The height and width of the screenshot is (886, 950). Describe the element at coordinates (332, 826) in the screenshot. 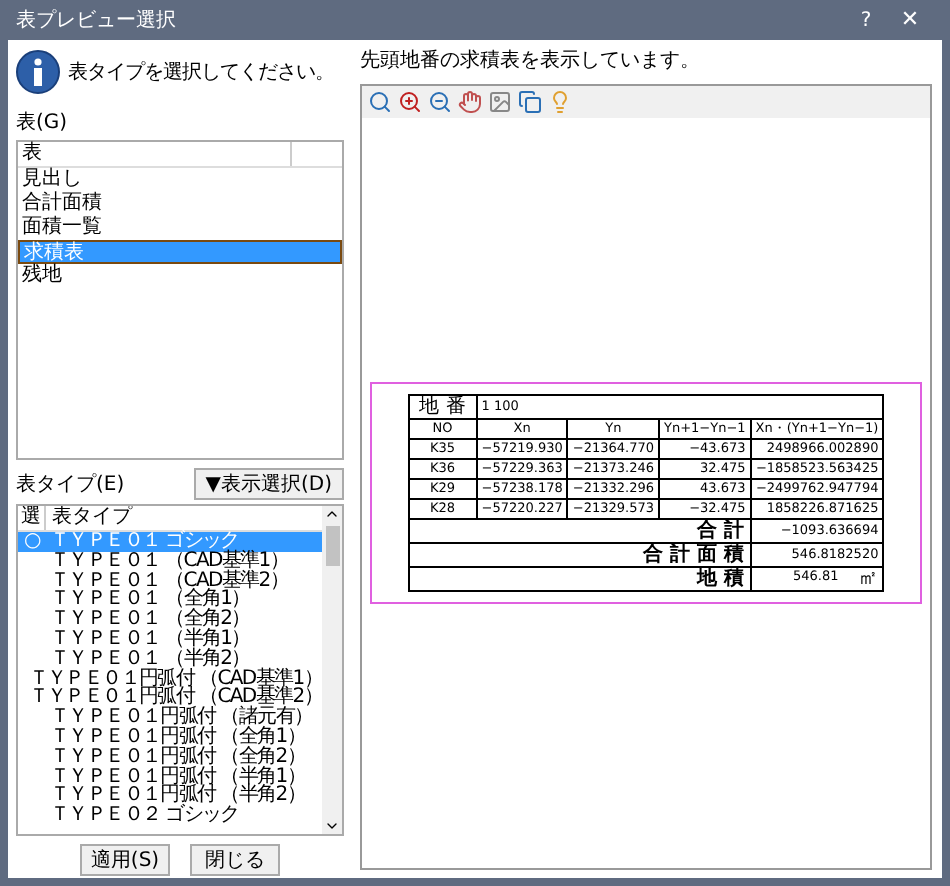

I see `scroll-down-icon` at that location.